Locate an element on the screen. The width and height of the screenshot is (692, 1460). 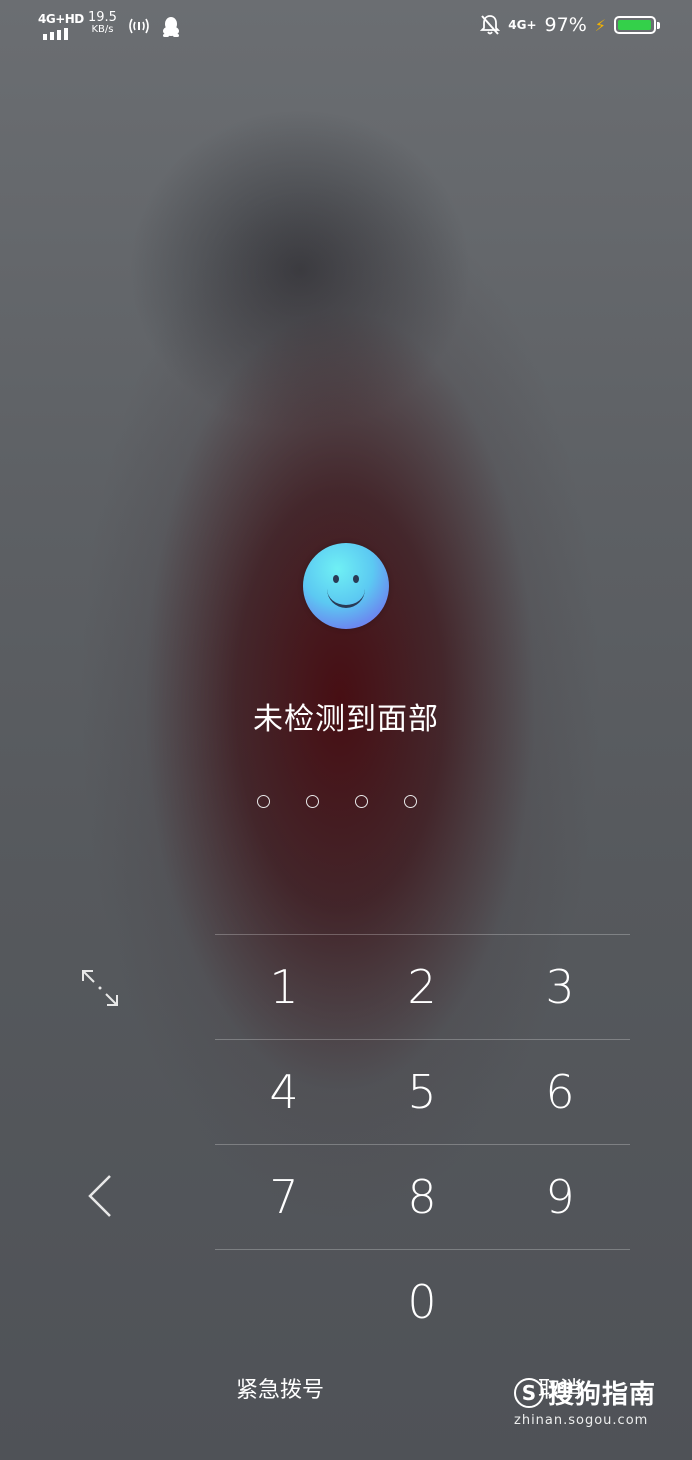
network-type-4g-icon: 4G+ is located at coordinates (522, 25).